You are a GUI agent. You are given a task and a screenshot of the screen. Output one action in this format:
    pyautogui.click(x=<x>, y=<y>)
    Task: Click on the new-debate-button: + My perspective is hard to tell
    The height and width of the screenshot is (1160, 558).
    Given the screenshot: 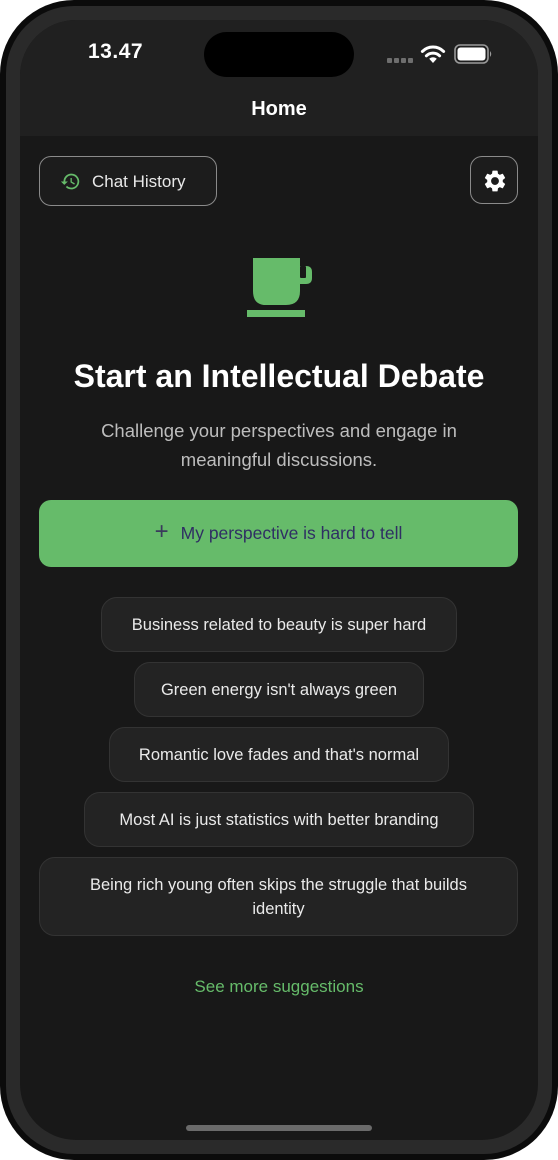 What is the action you would take?
    pyautogui.click(x=278, y=533)
    